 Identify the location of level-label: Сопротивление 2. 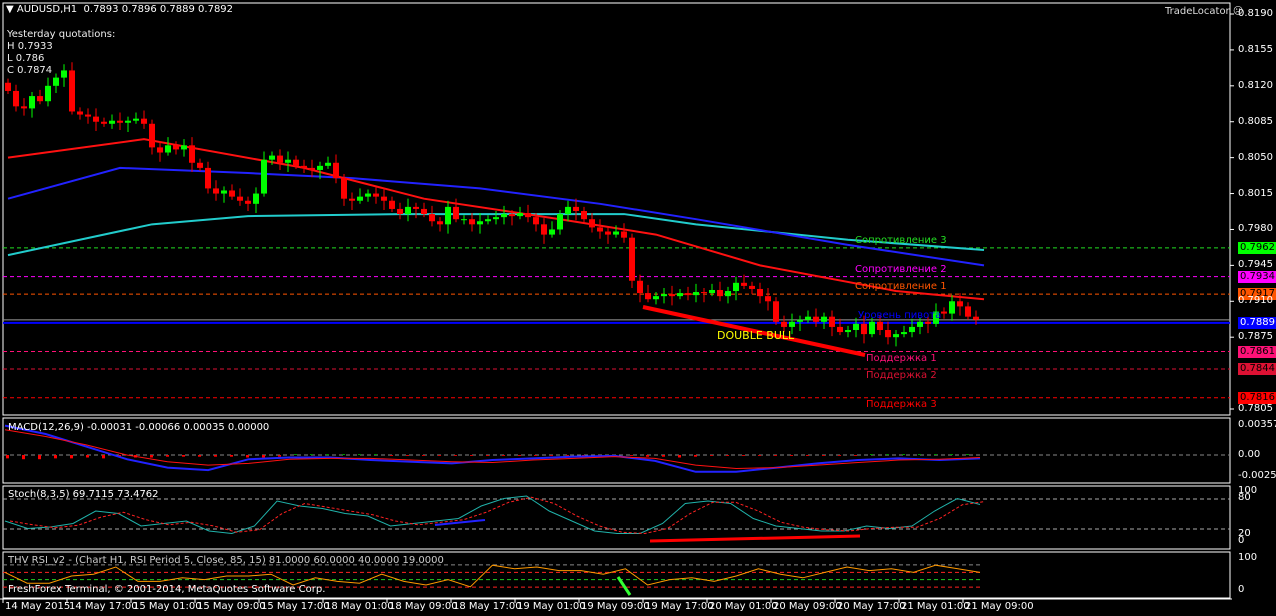
(901, 269).